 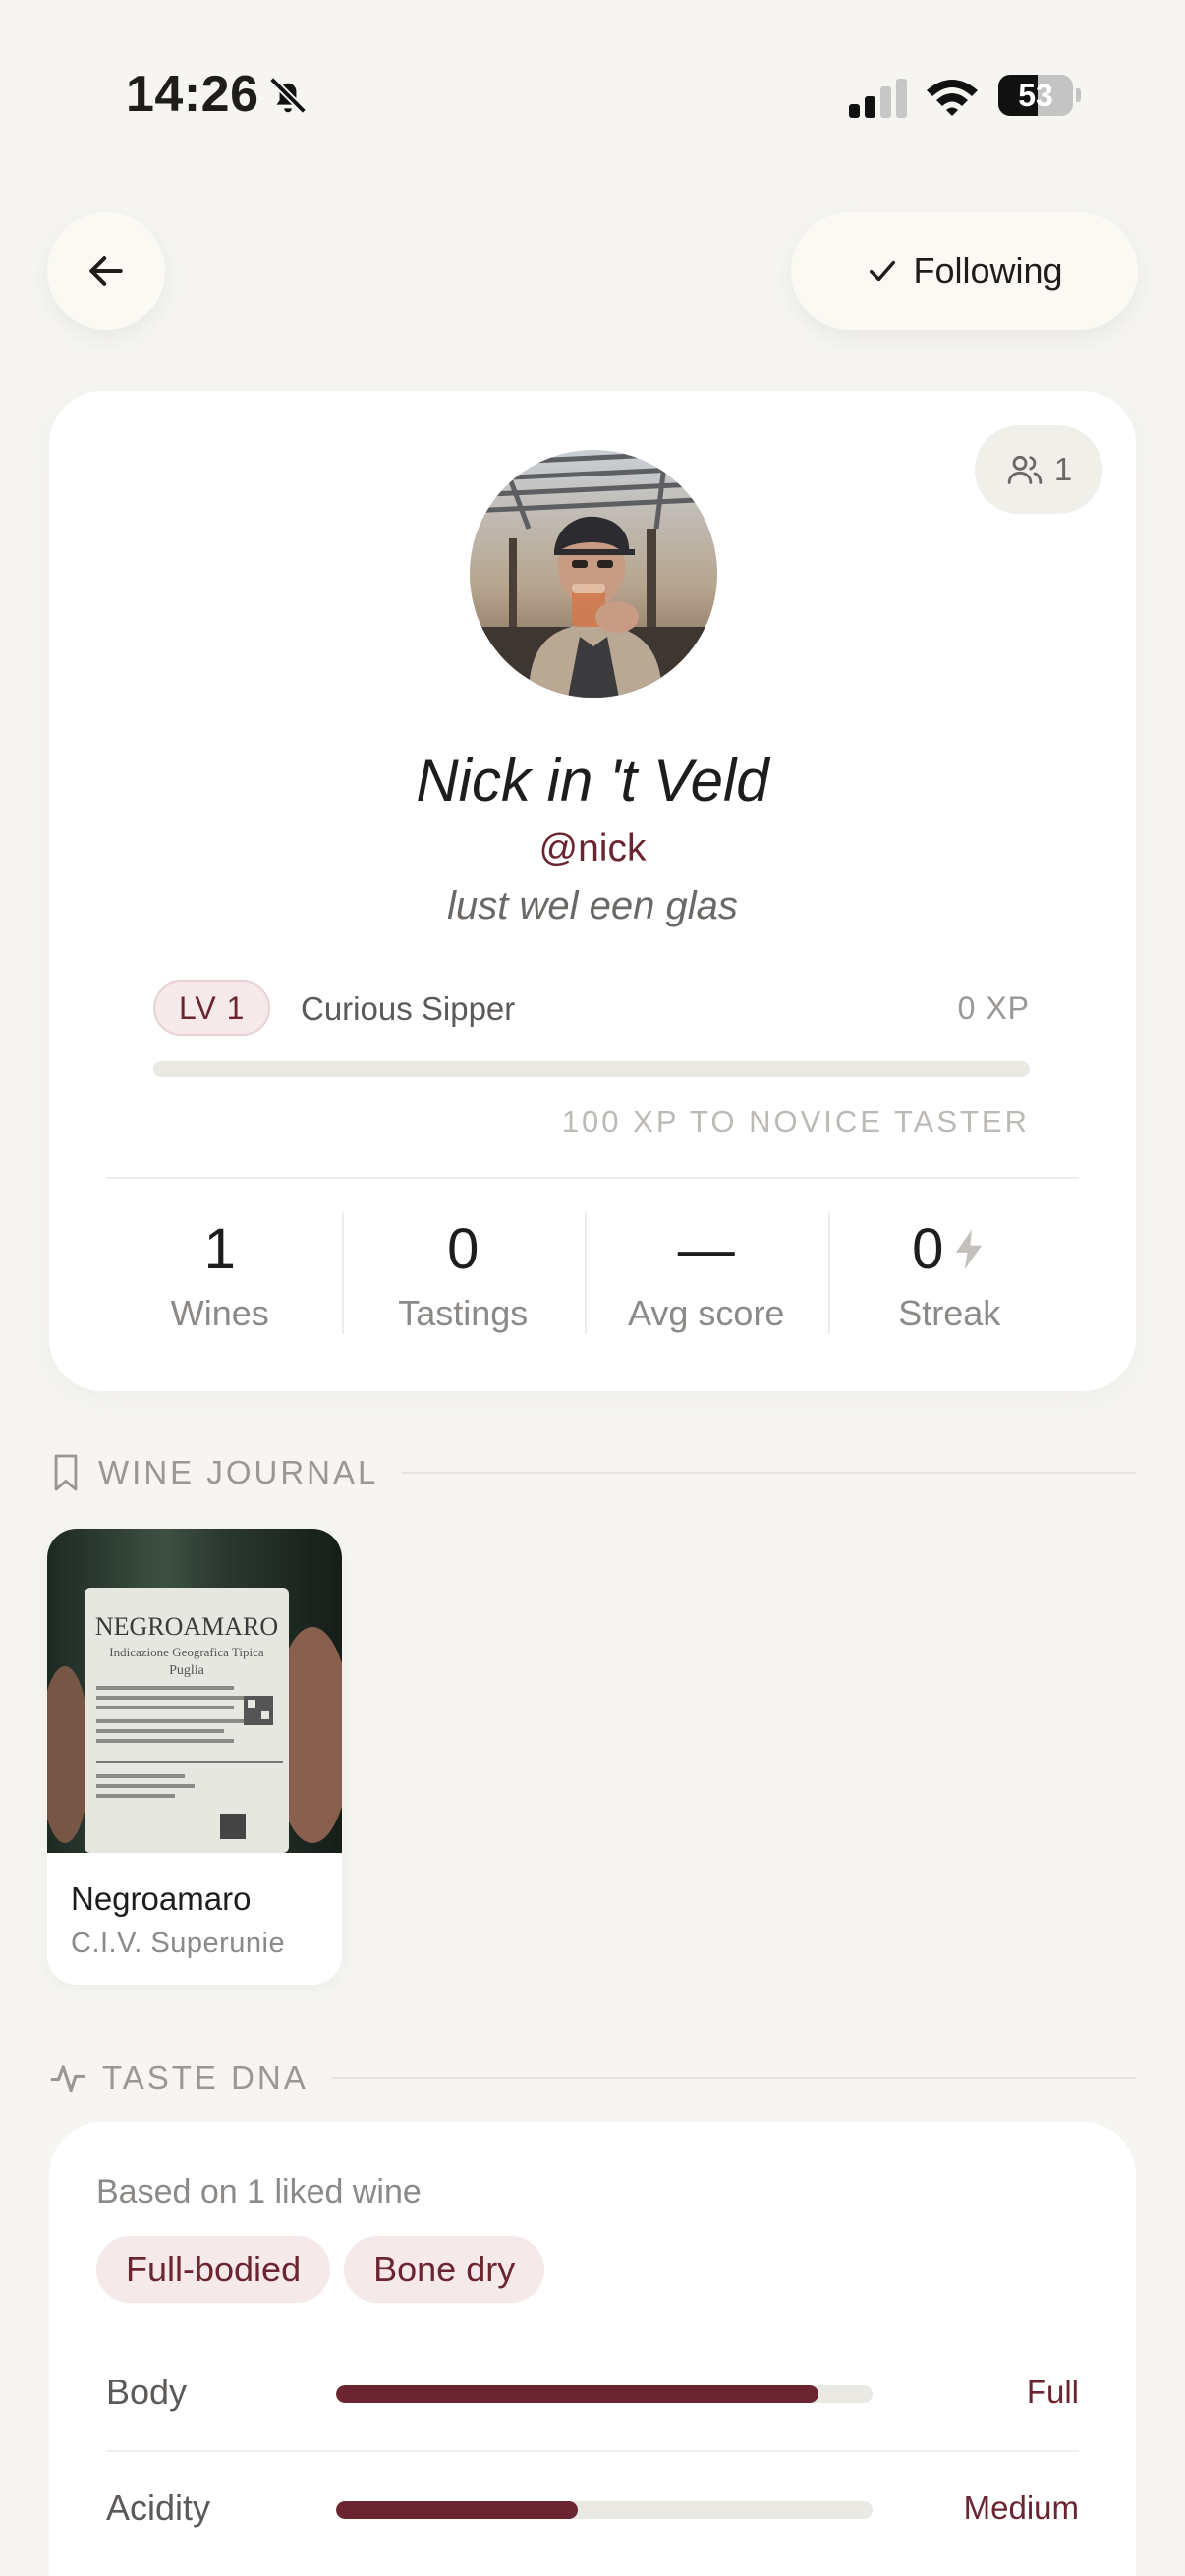 I want to click on xp-progress-bar, so click(x=592, y=1069).